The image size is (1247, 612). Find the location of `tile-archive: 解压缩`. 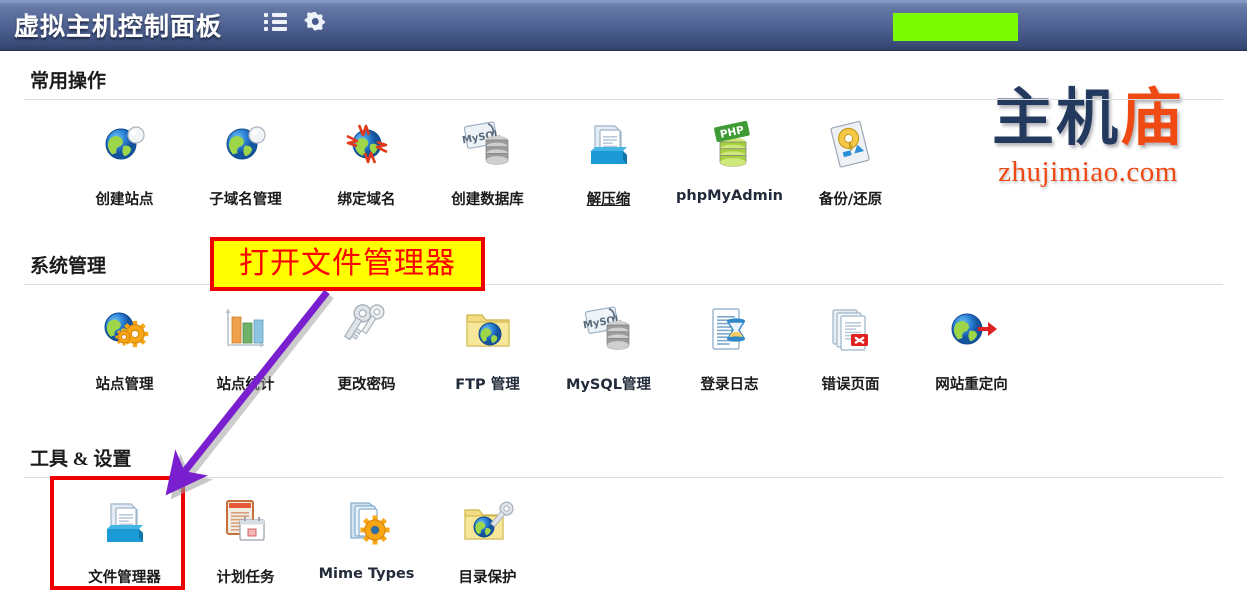

tile-archive: 解压缩 is located at coordinates (608, 160).